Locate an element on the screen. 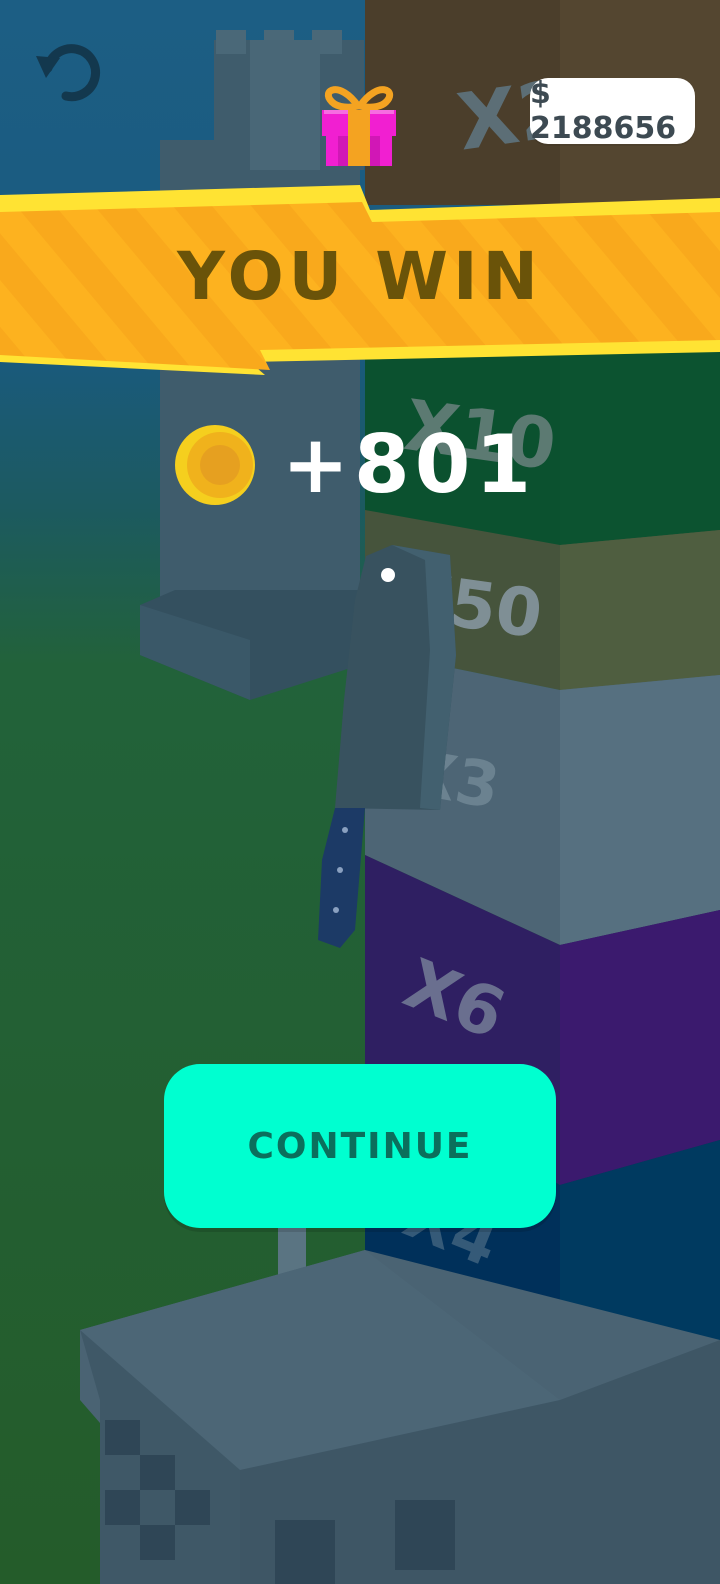  reward-amount: +801 is located at coordinates (409, 464).